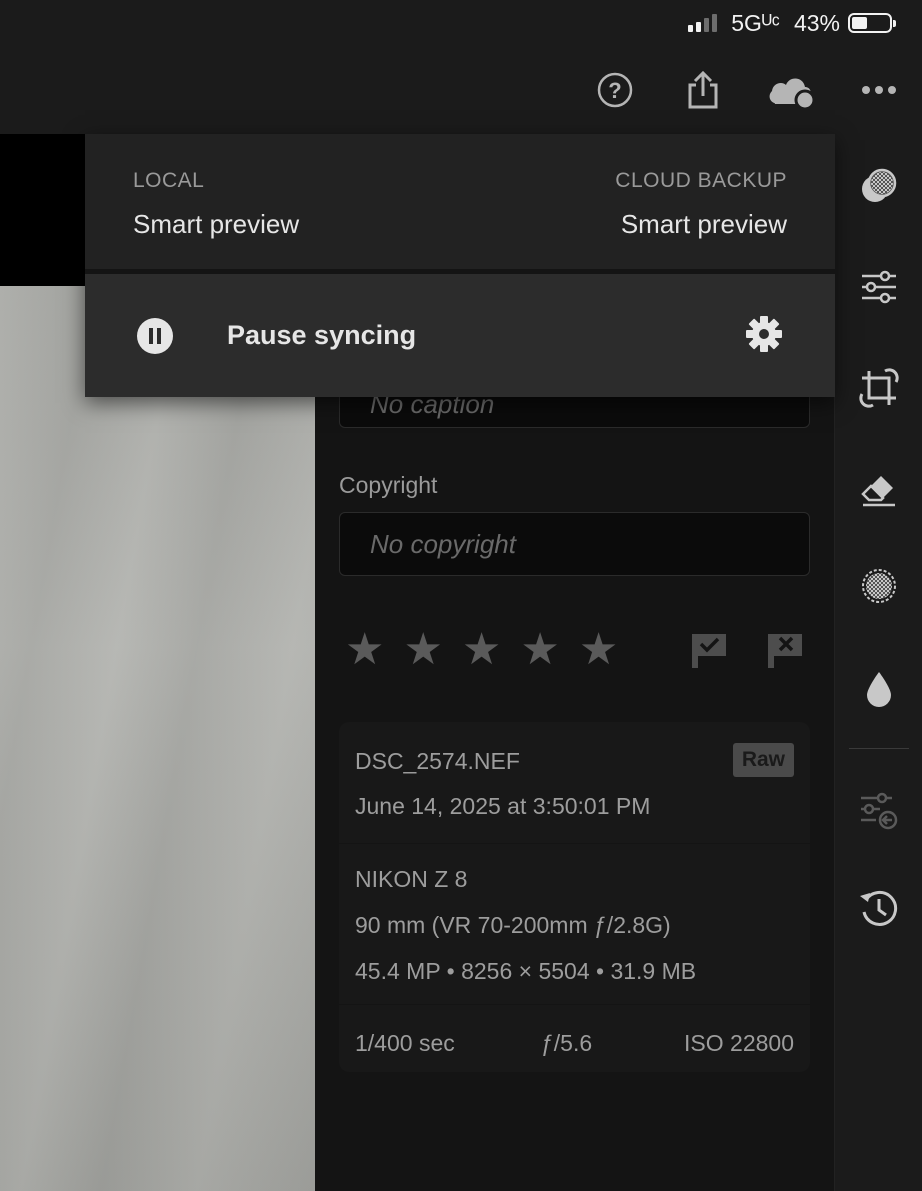 The image size is (922, 1191). I want to click on star-rating: ★ ★ ★ ★ ★, so click(481, 650).